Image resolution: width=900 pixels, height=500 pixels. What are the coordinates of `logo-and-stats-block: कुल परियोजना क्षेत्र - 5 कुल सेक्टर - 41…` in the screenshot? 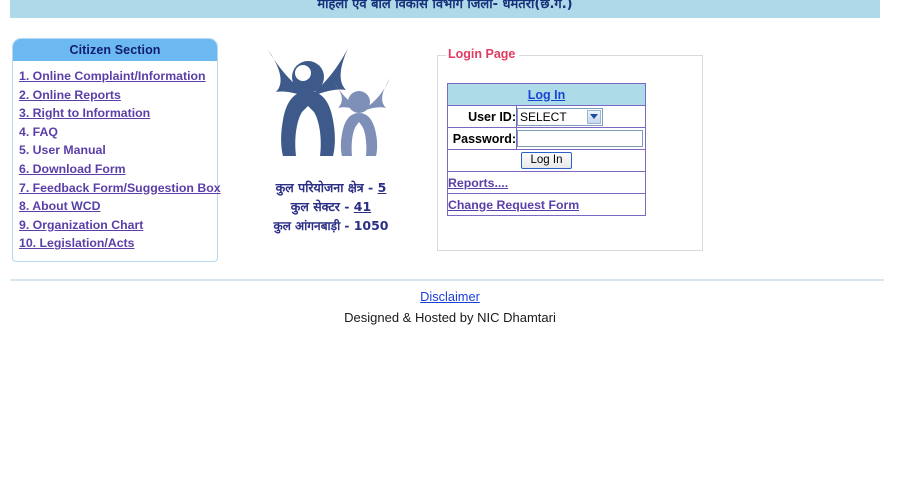 It's located at (331, 140).